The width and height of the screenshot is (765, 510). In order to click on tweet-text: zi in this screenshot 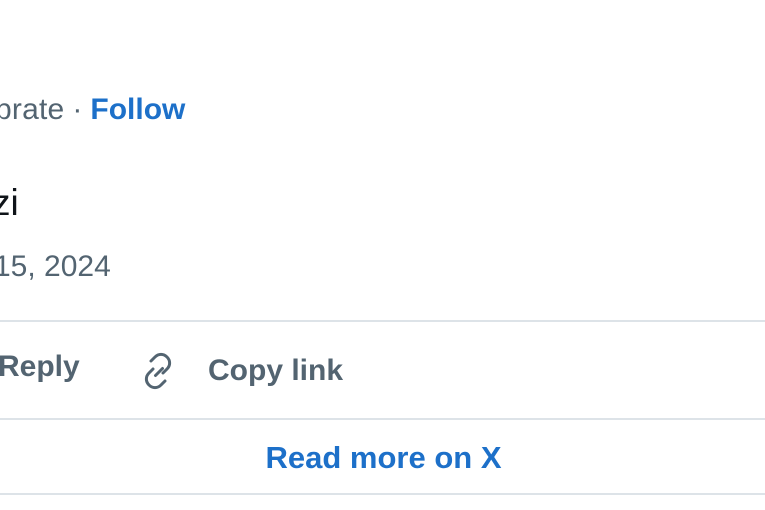, I will do `click(9, 202)`.